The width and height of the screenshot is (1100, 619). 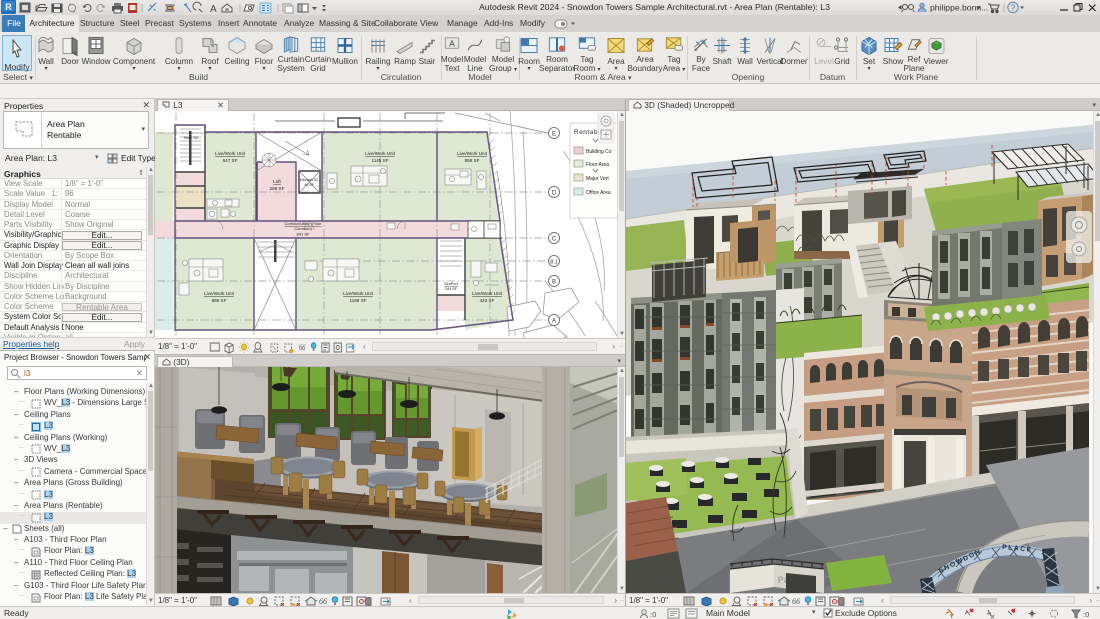 What do you see at coordinates (230, 160) in the screenshot?
I see `svg-text: 647 SF` at bounding box center [230, 160].